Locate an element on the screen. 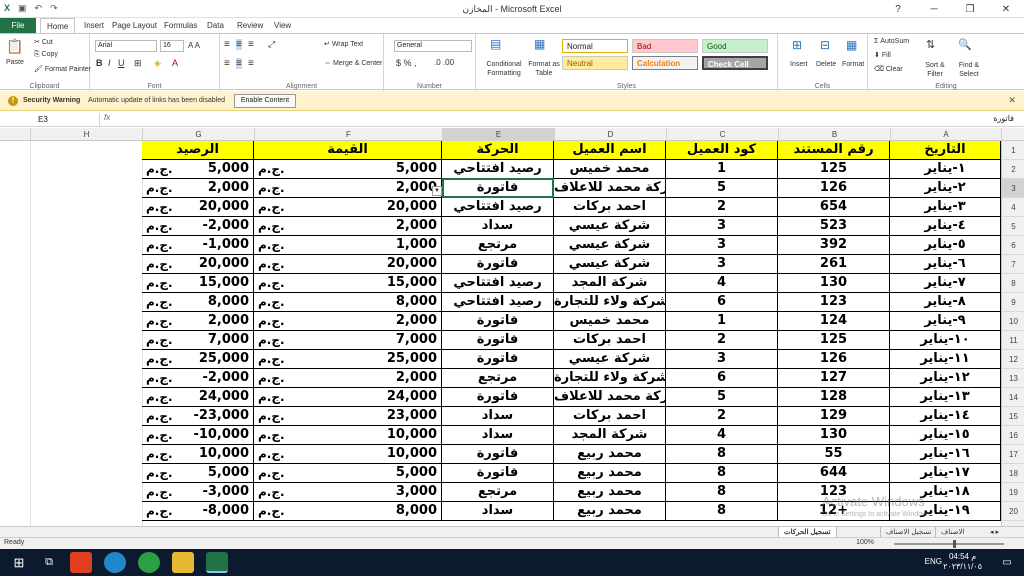 The width and height of the screenshot is (1024, 576). cell-balance: ج.م. 5,000 is located at coordinates (198, 169).